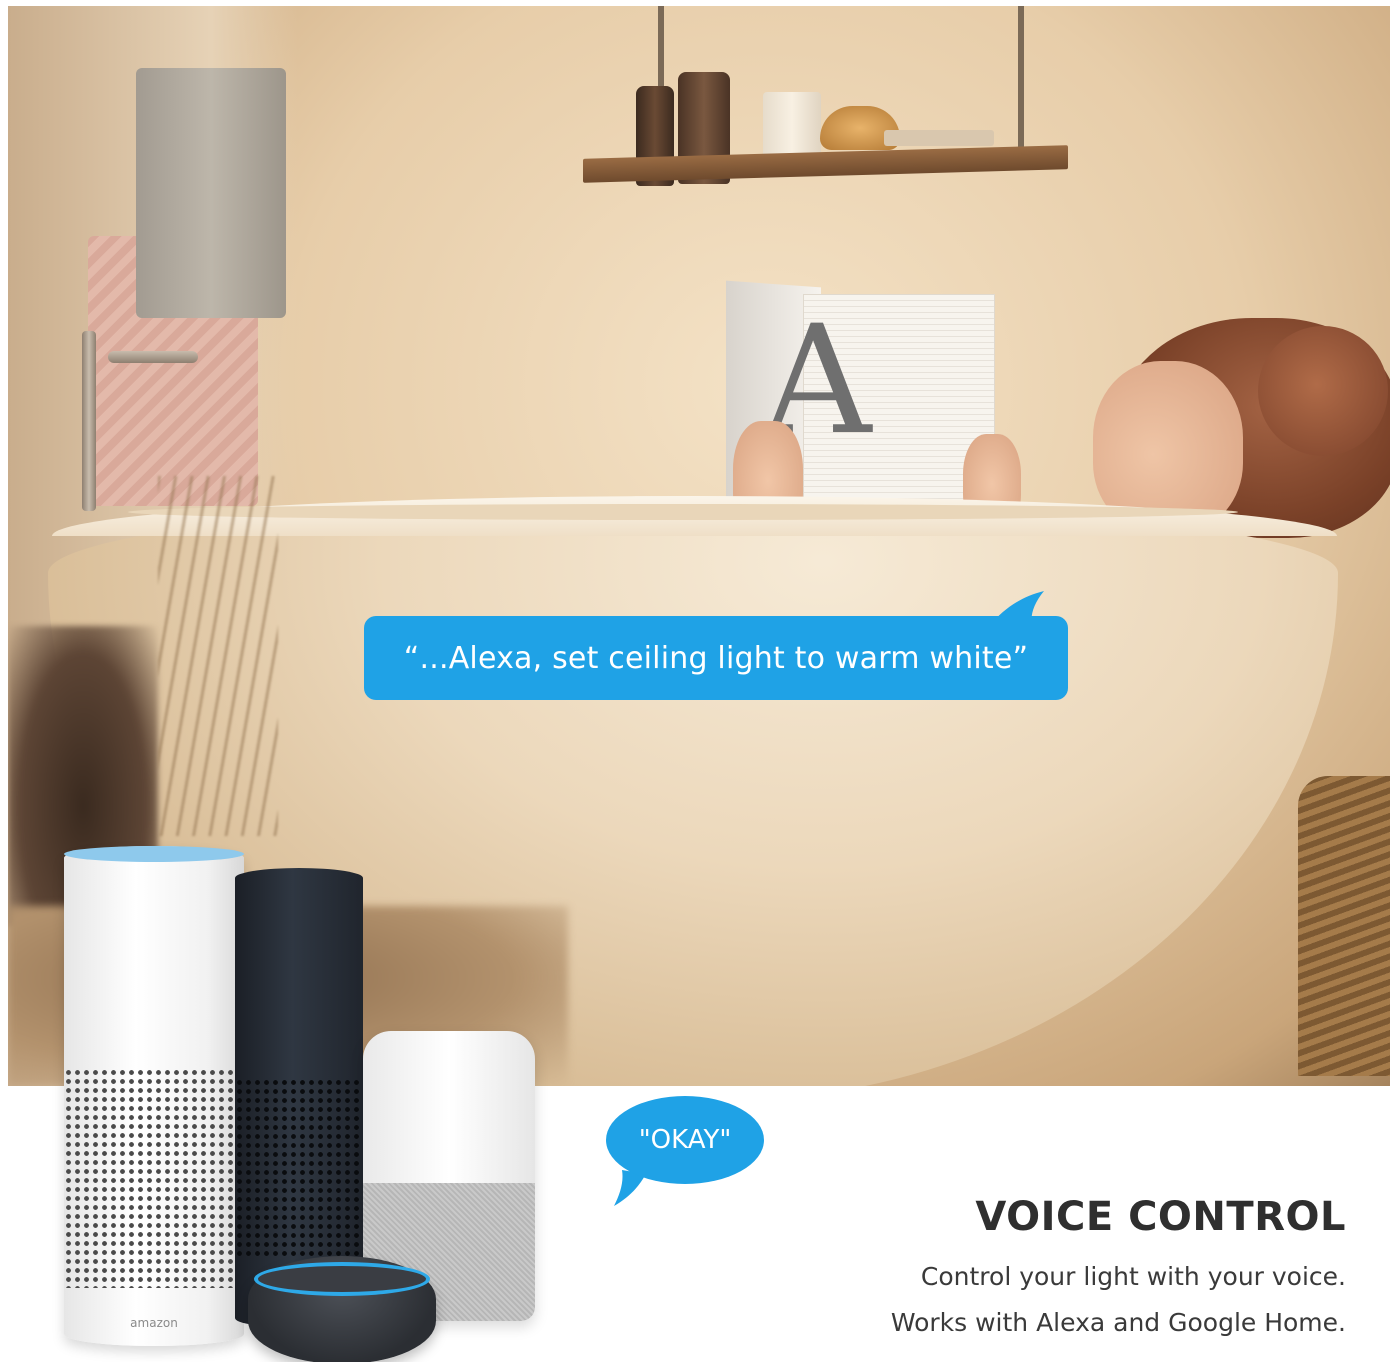 Image resolution: width=1396 pixels, height=1366 pixels. Describe the element at coordinates (89, 421) in the screenshot. I see `faucet` at that location.